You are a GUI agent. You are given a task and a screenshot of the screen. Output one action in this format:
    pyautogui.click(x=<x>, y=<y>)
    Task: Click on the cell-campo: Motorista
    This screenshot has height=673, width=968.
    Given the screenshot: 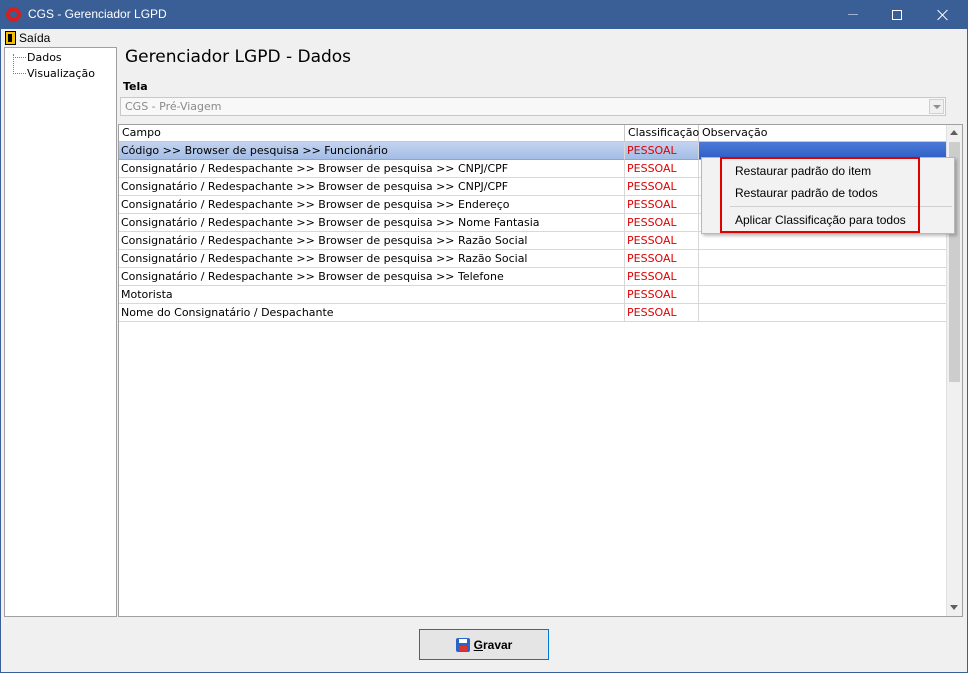 What is the action you would take?
    pyautogui.click(x=372, y=295)
    